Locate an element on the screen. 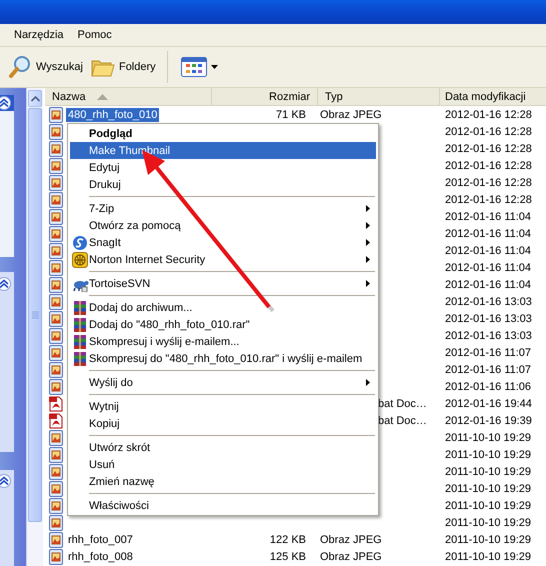 Image resolution: width=546 pixels, height=566 pixels. scroll-up-button is located at coordinates (35, 98).